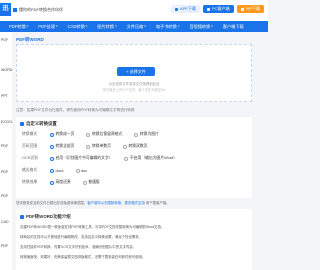 This screenshot has height=270, width=320. I want to click on option-radio: 转换为图片, so click(146, 134).